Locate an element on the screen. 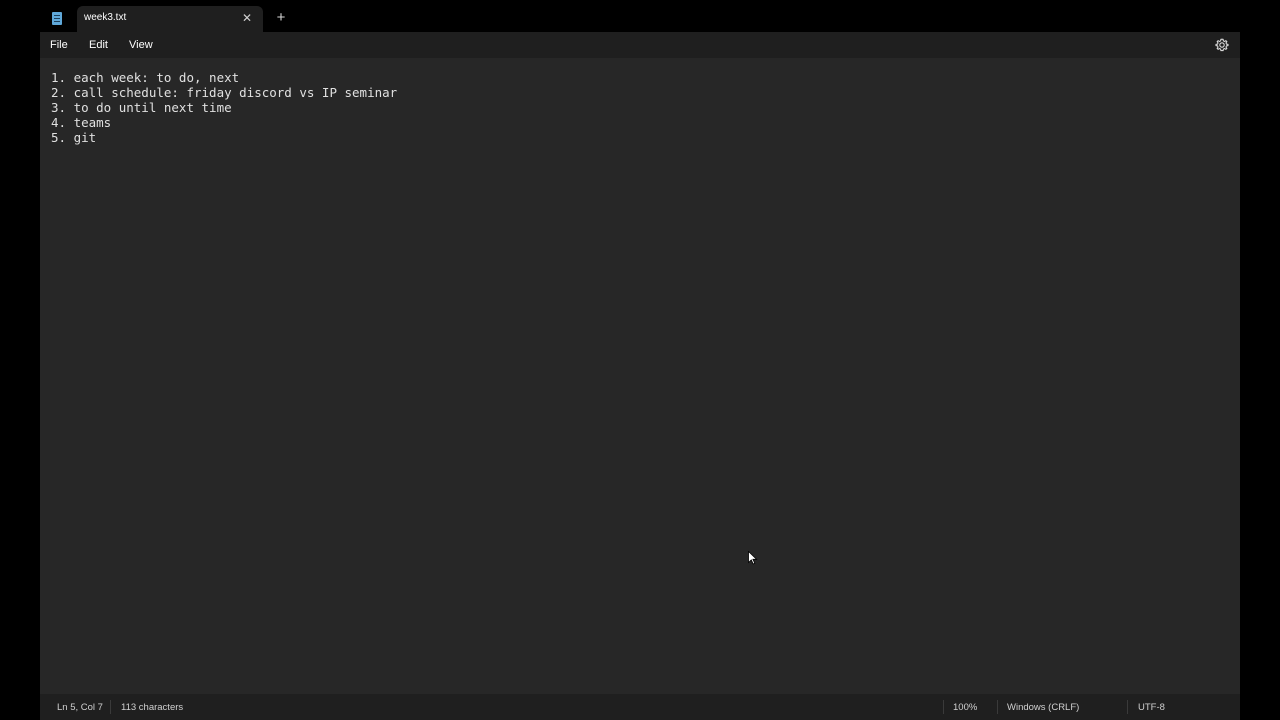 The height and width of the screenshot is (720, 1280). close-icon: ✕ is located at coordinates (247, 18).